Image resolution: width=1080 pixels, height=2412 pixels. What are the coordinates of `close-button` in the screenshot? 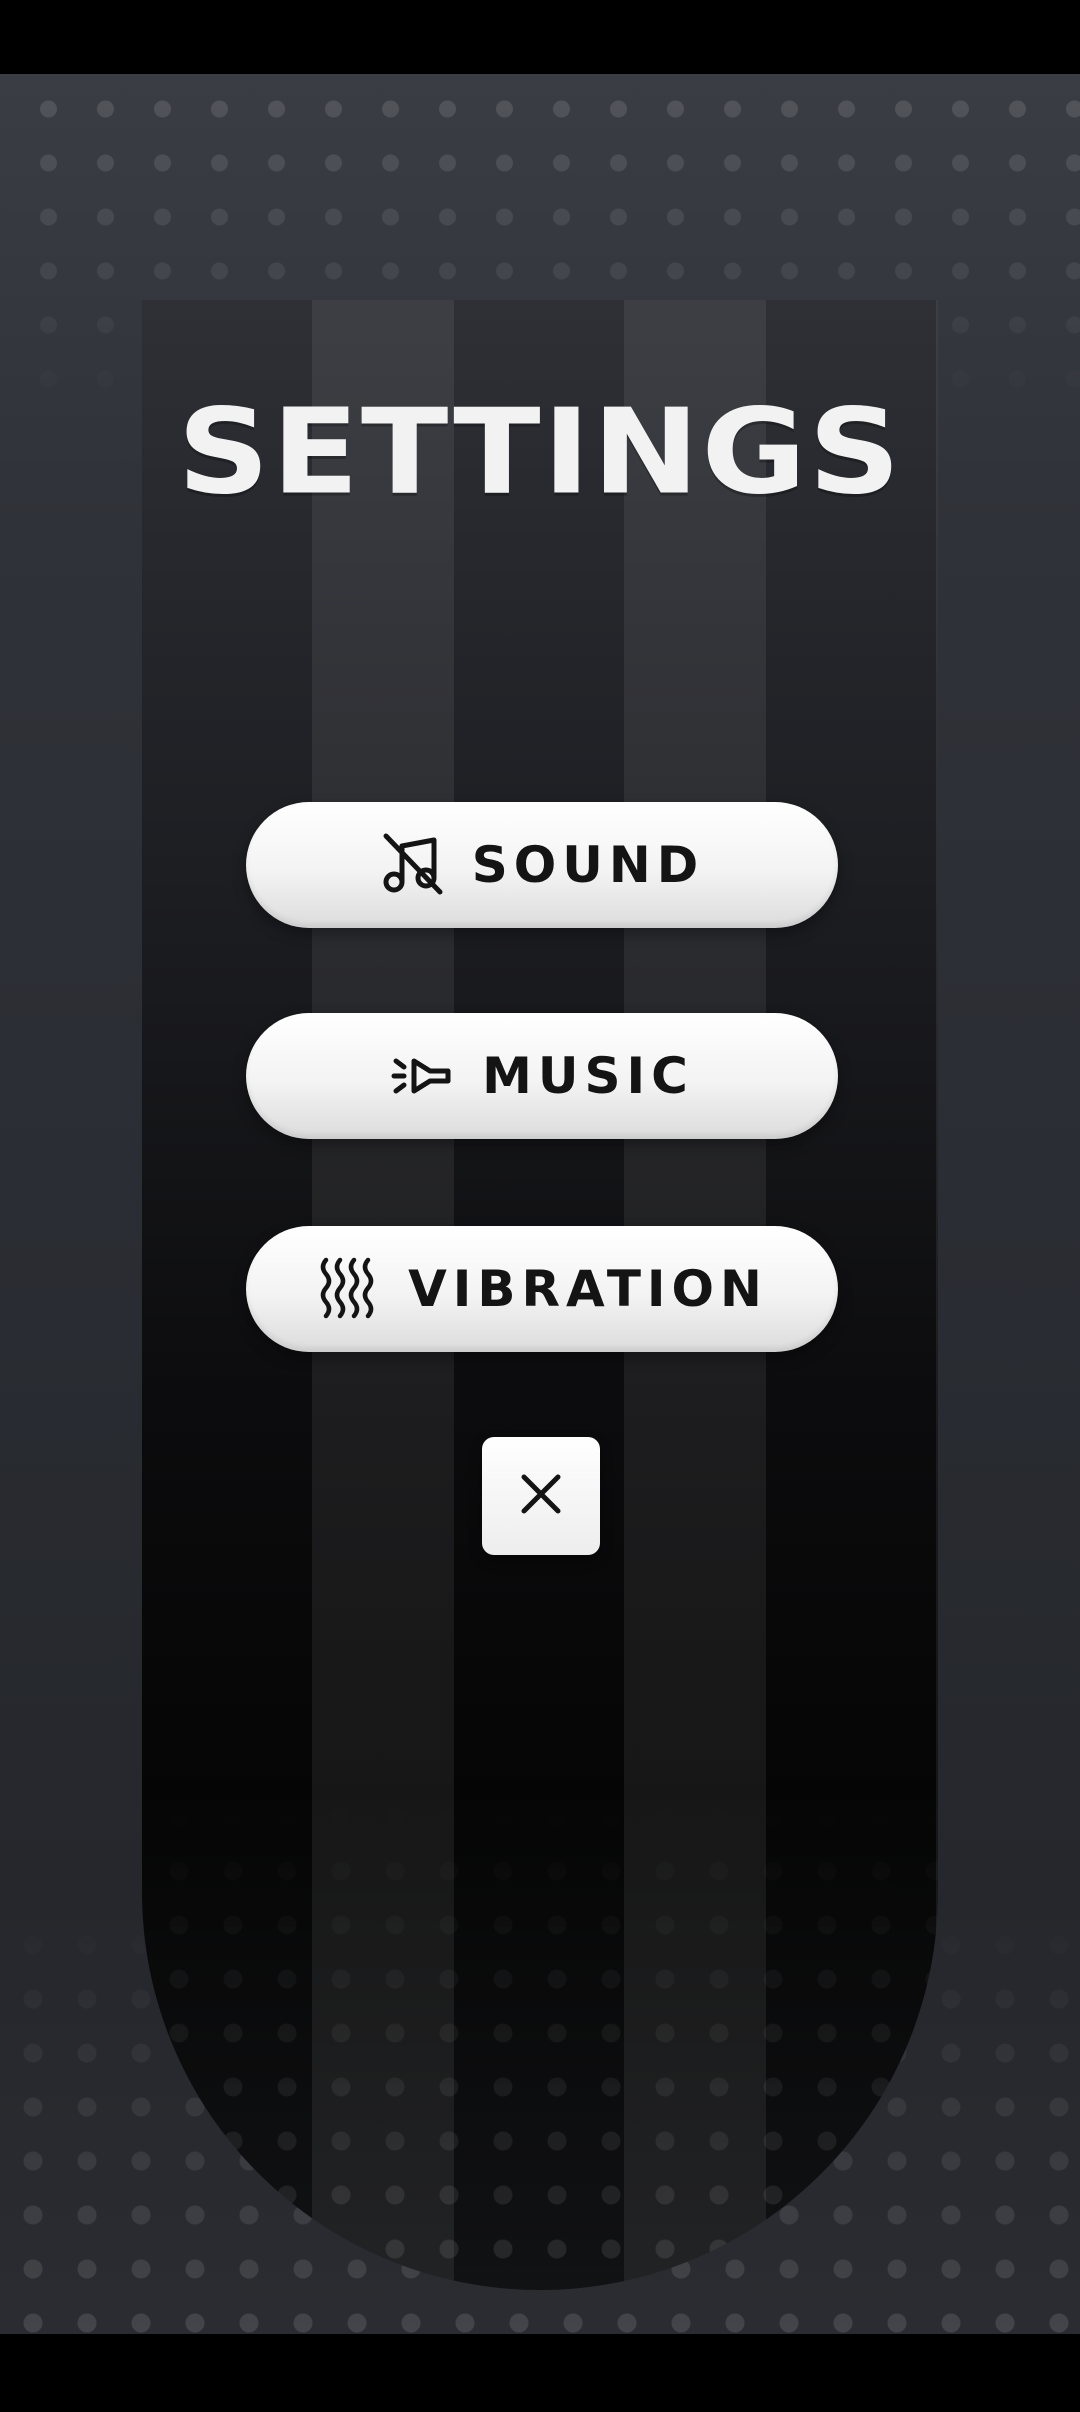 It's located at (541, 1496).